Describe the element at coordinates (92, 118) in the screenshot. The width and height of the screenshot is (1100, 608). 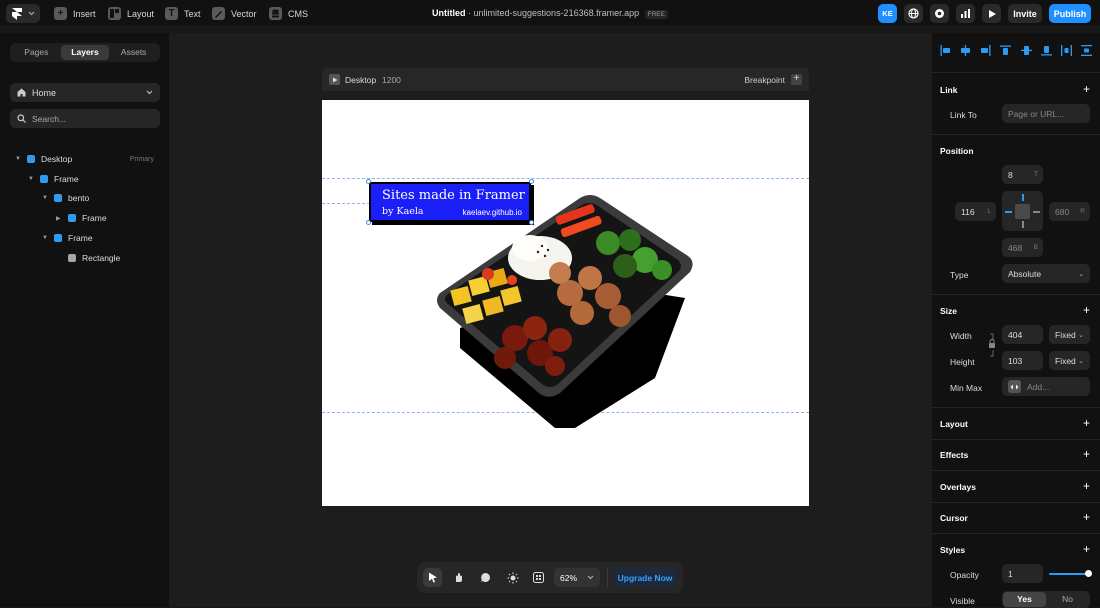
I see `search-input` at that location.